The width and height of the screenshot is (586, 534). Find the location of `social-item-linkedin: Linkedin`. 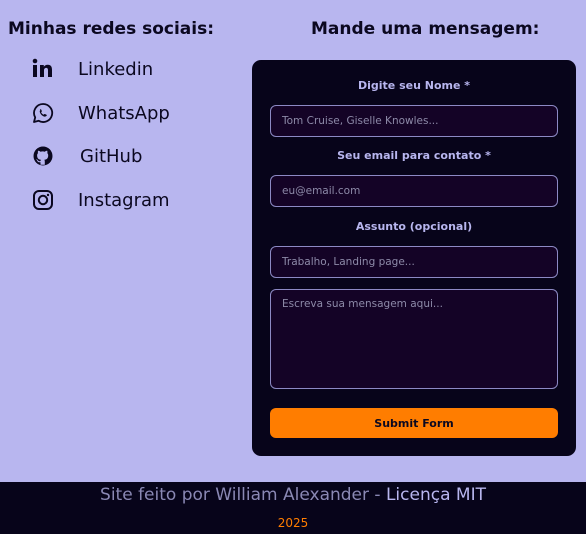

social-item-linkedin: Linkedin is located at coordinates (92, 69).